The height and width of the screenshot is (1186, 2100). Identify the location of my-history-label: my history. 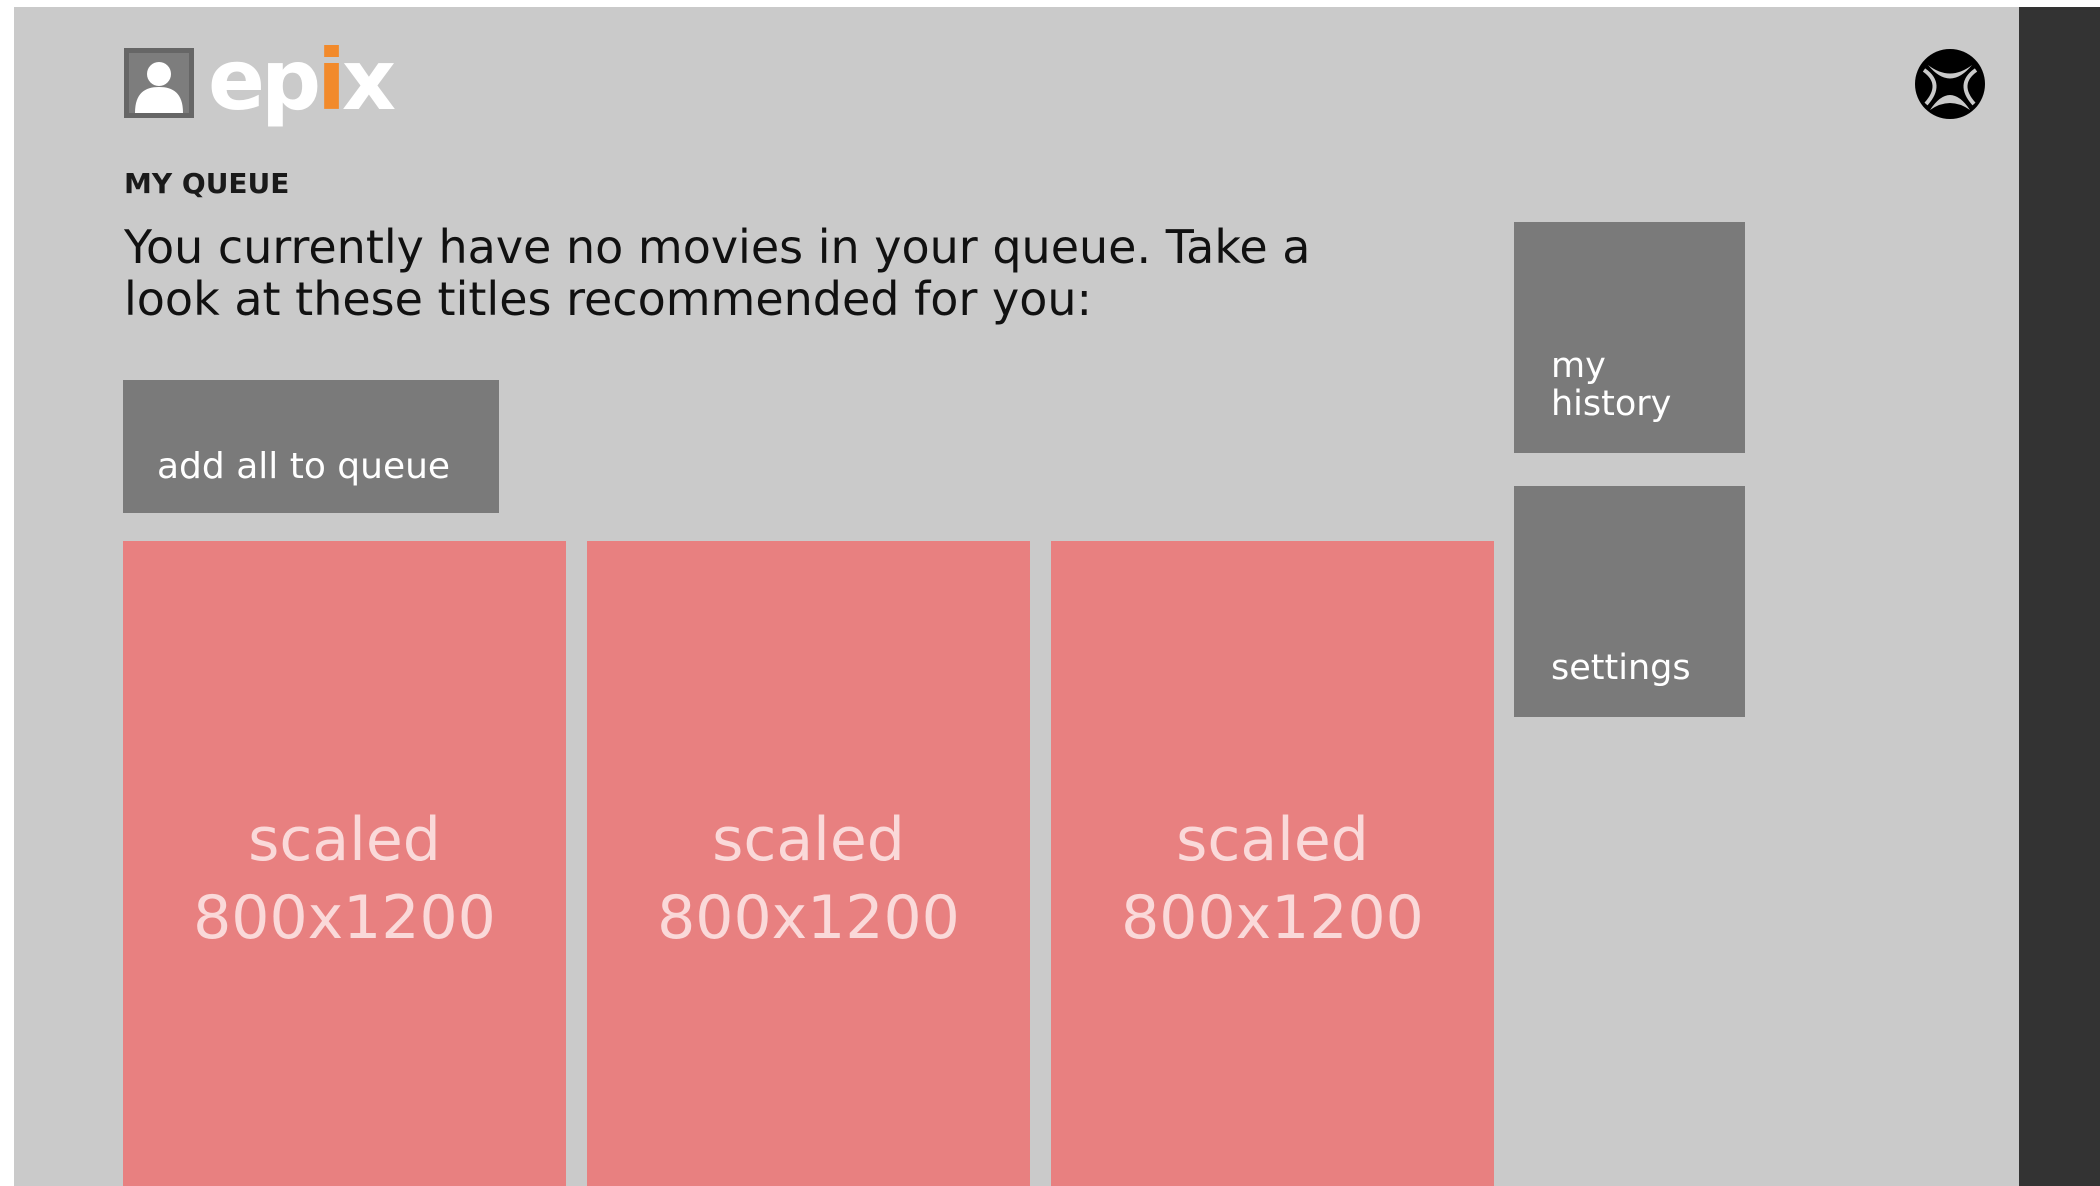
(1611, 385).